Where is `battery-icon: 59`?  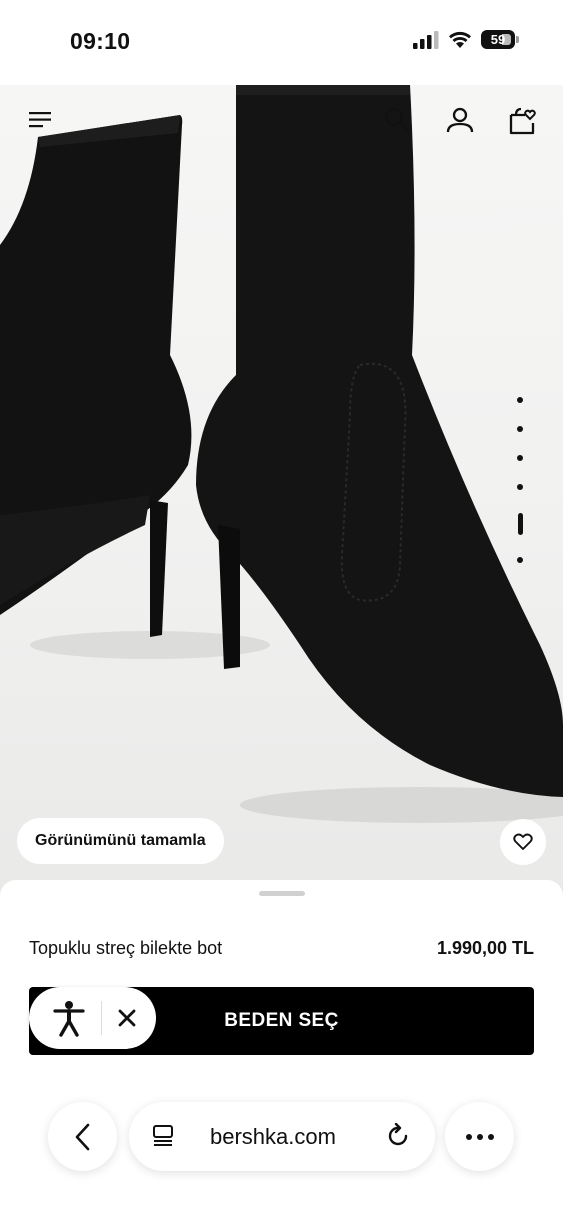 battery-icon: 59 is located at coordinates (500, 39).